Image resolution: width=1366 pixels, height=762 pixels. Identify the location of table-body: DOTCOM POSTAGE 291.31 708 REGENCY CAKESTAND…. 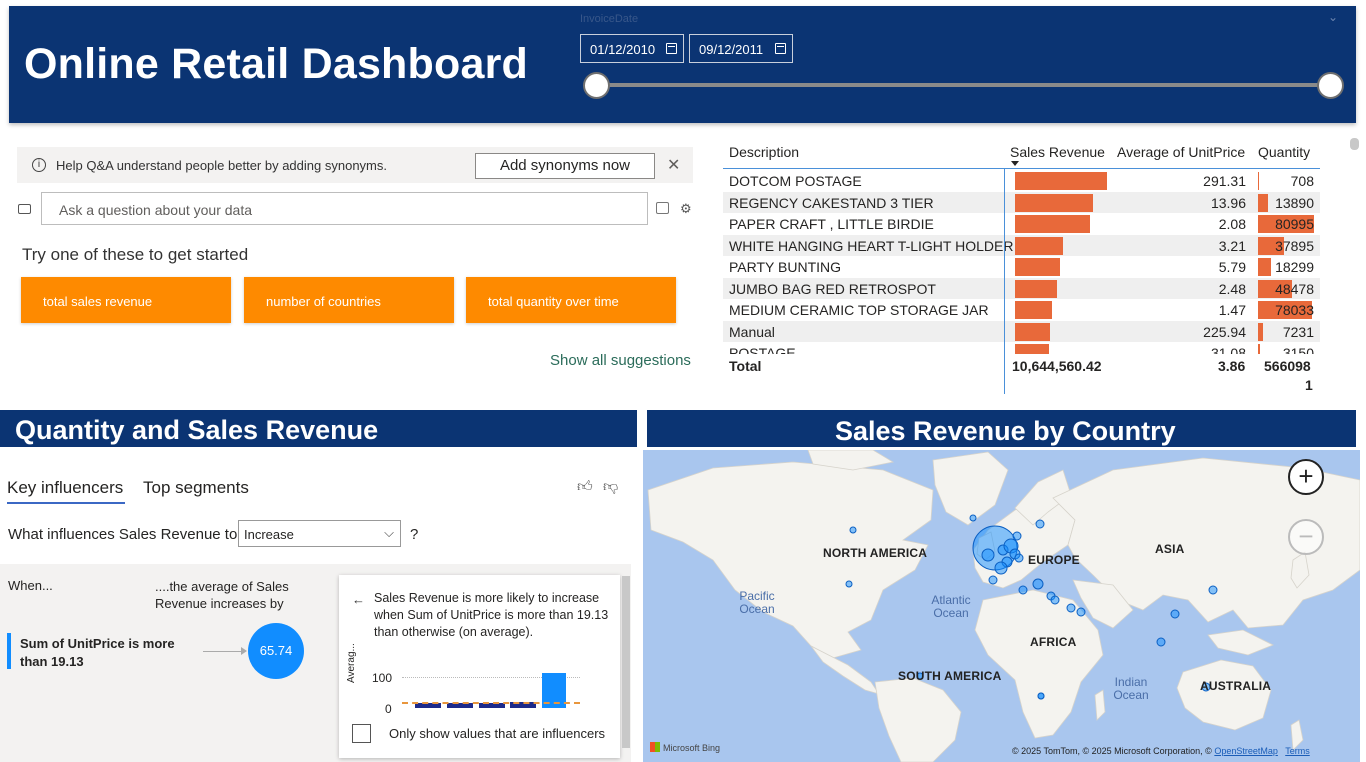
(1021, 262).